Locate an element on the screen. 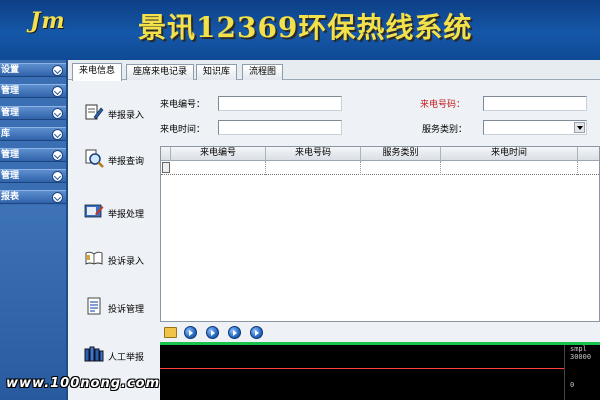 This screenshot has height=400, width=600. tab-agent-call-records: 座席来电记录 is located at coordinates (160, 72).